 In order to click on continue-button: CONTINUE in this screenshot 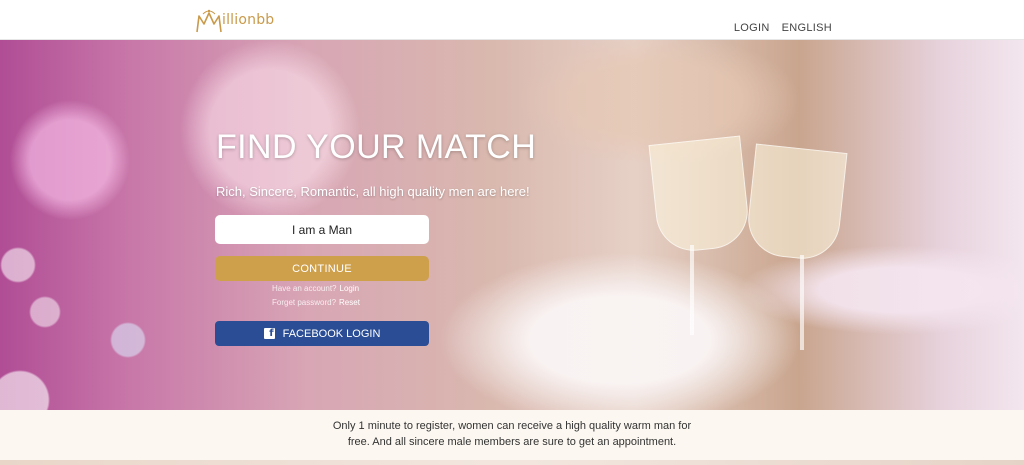, I will do `click(322, 268)`.